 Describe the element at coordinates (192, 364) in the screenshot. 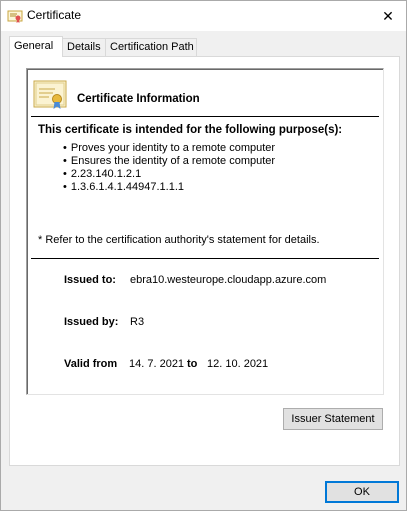

I see `valid-to-label: to` at that location.